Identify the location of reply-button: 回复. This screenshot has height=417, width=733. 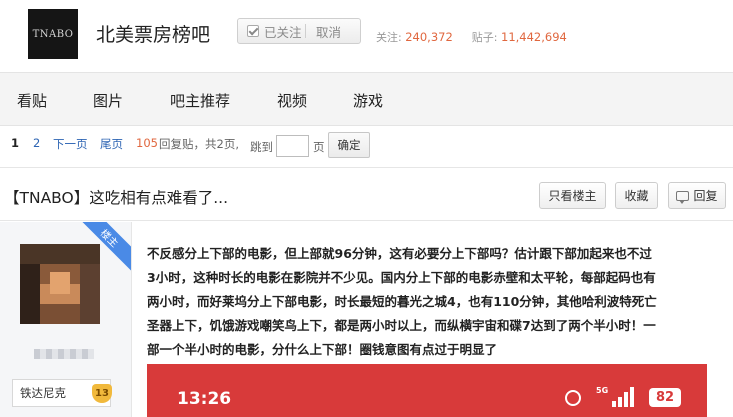
(697, 195).